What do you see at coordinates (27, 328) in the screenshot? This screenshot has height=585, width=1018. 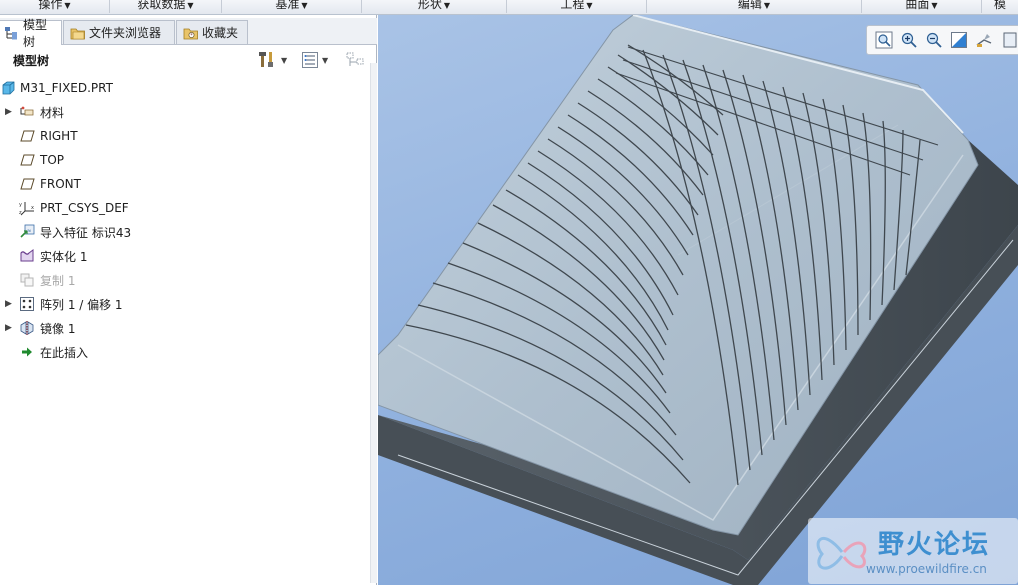 I see `mirror-icon` at bounding box center [27, 328].